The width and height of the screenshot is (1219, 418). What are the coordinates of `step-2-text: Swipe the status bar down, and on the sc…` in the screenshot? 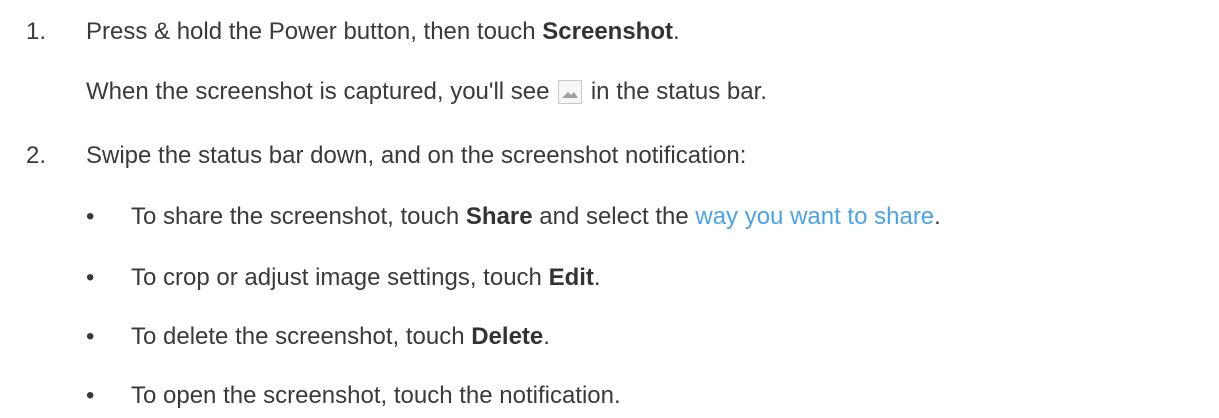 It's located at (416, 155).